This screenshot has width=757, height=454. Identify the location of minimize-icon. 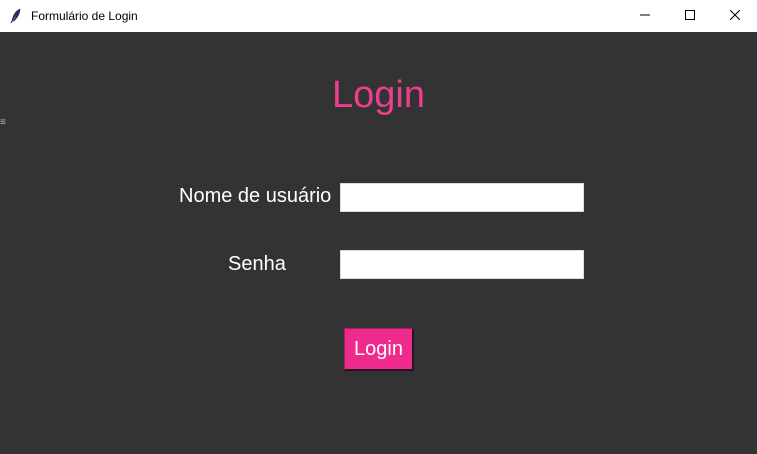
(645, 16).